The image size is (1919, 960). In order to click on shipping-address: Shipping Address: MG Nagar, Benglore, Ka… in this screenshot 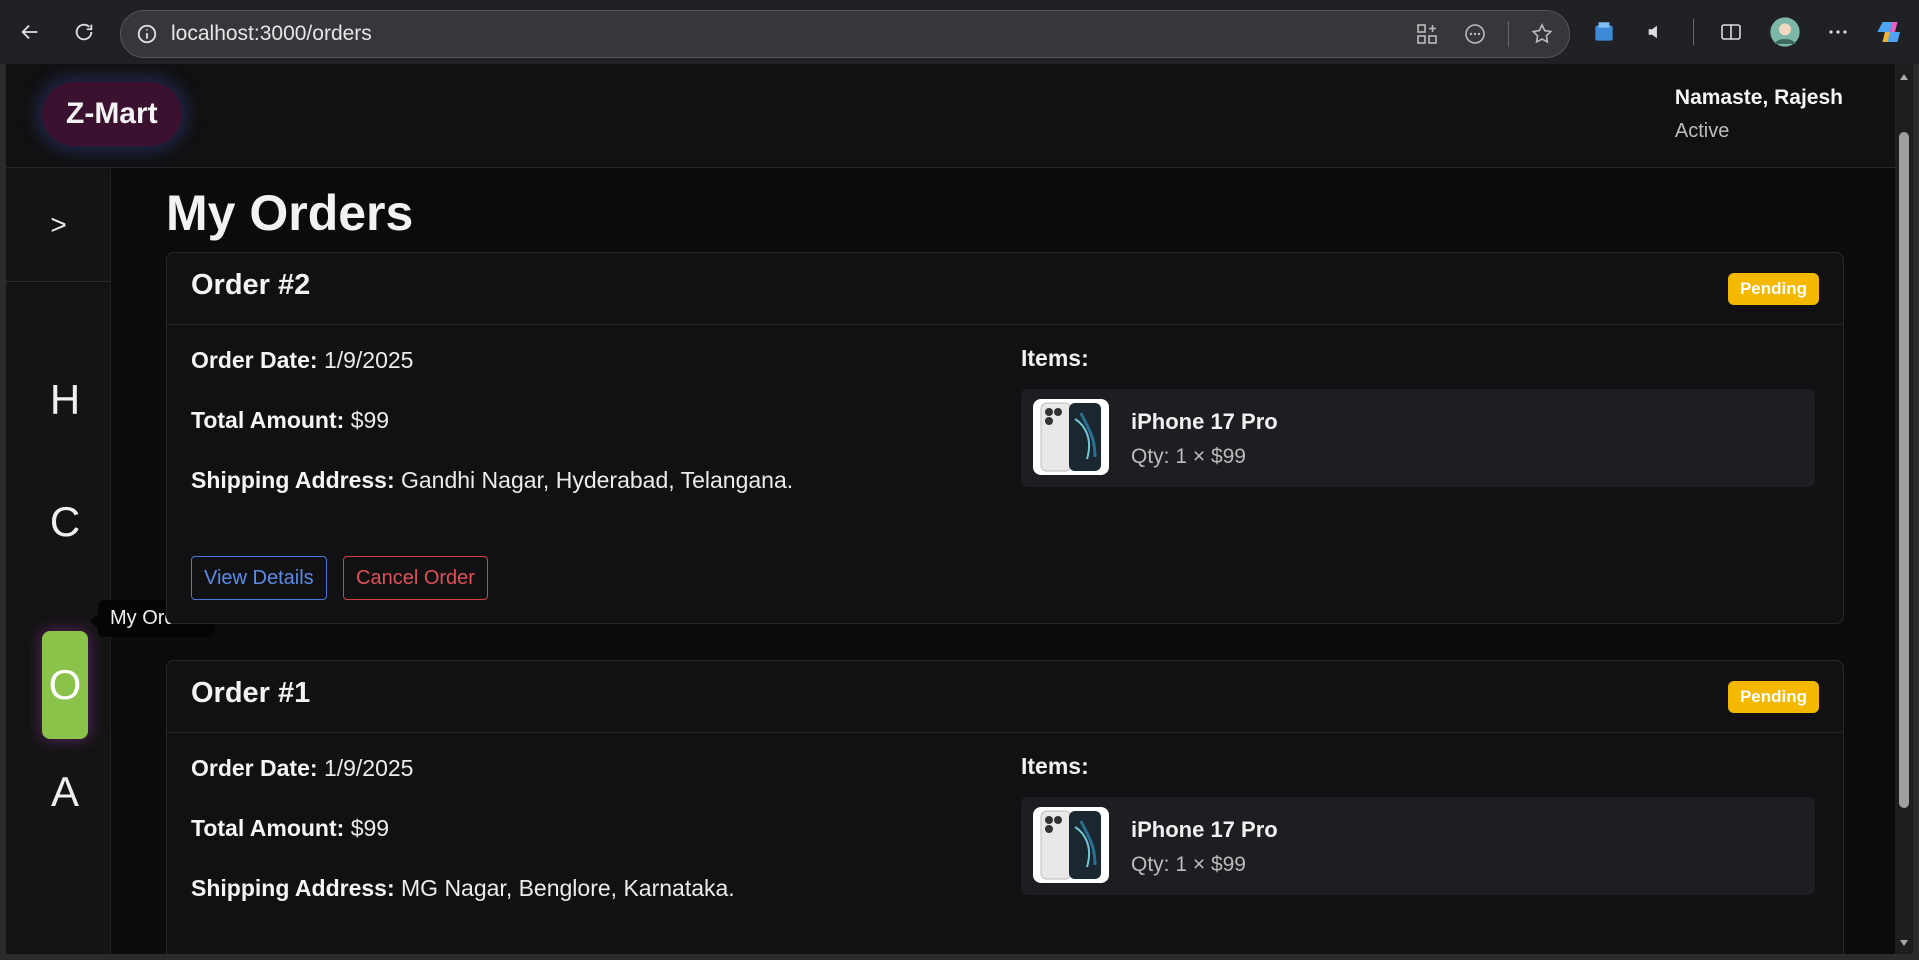, I will do `click(463, 888)`.